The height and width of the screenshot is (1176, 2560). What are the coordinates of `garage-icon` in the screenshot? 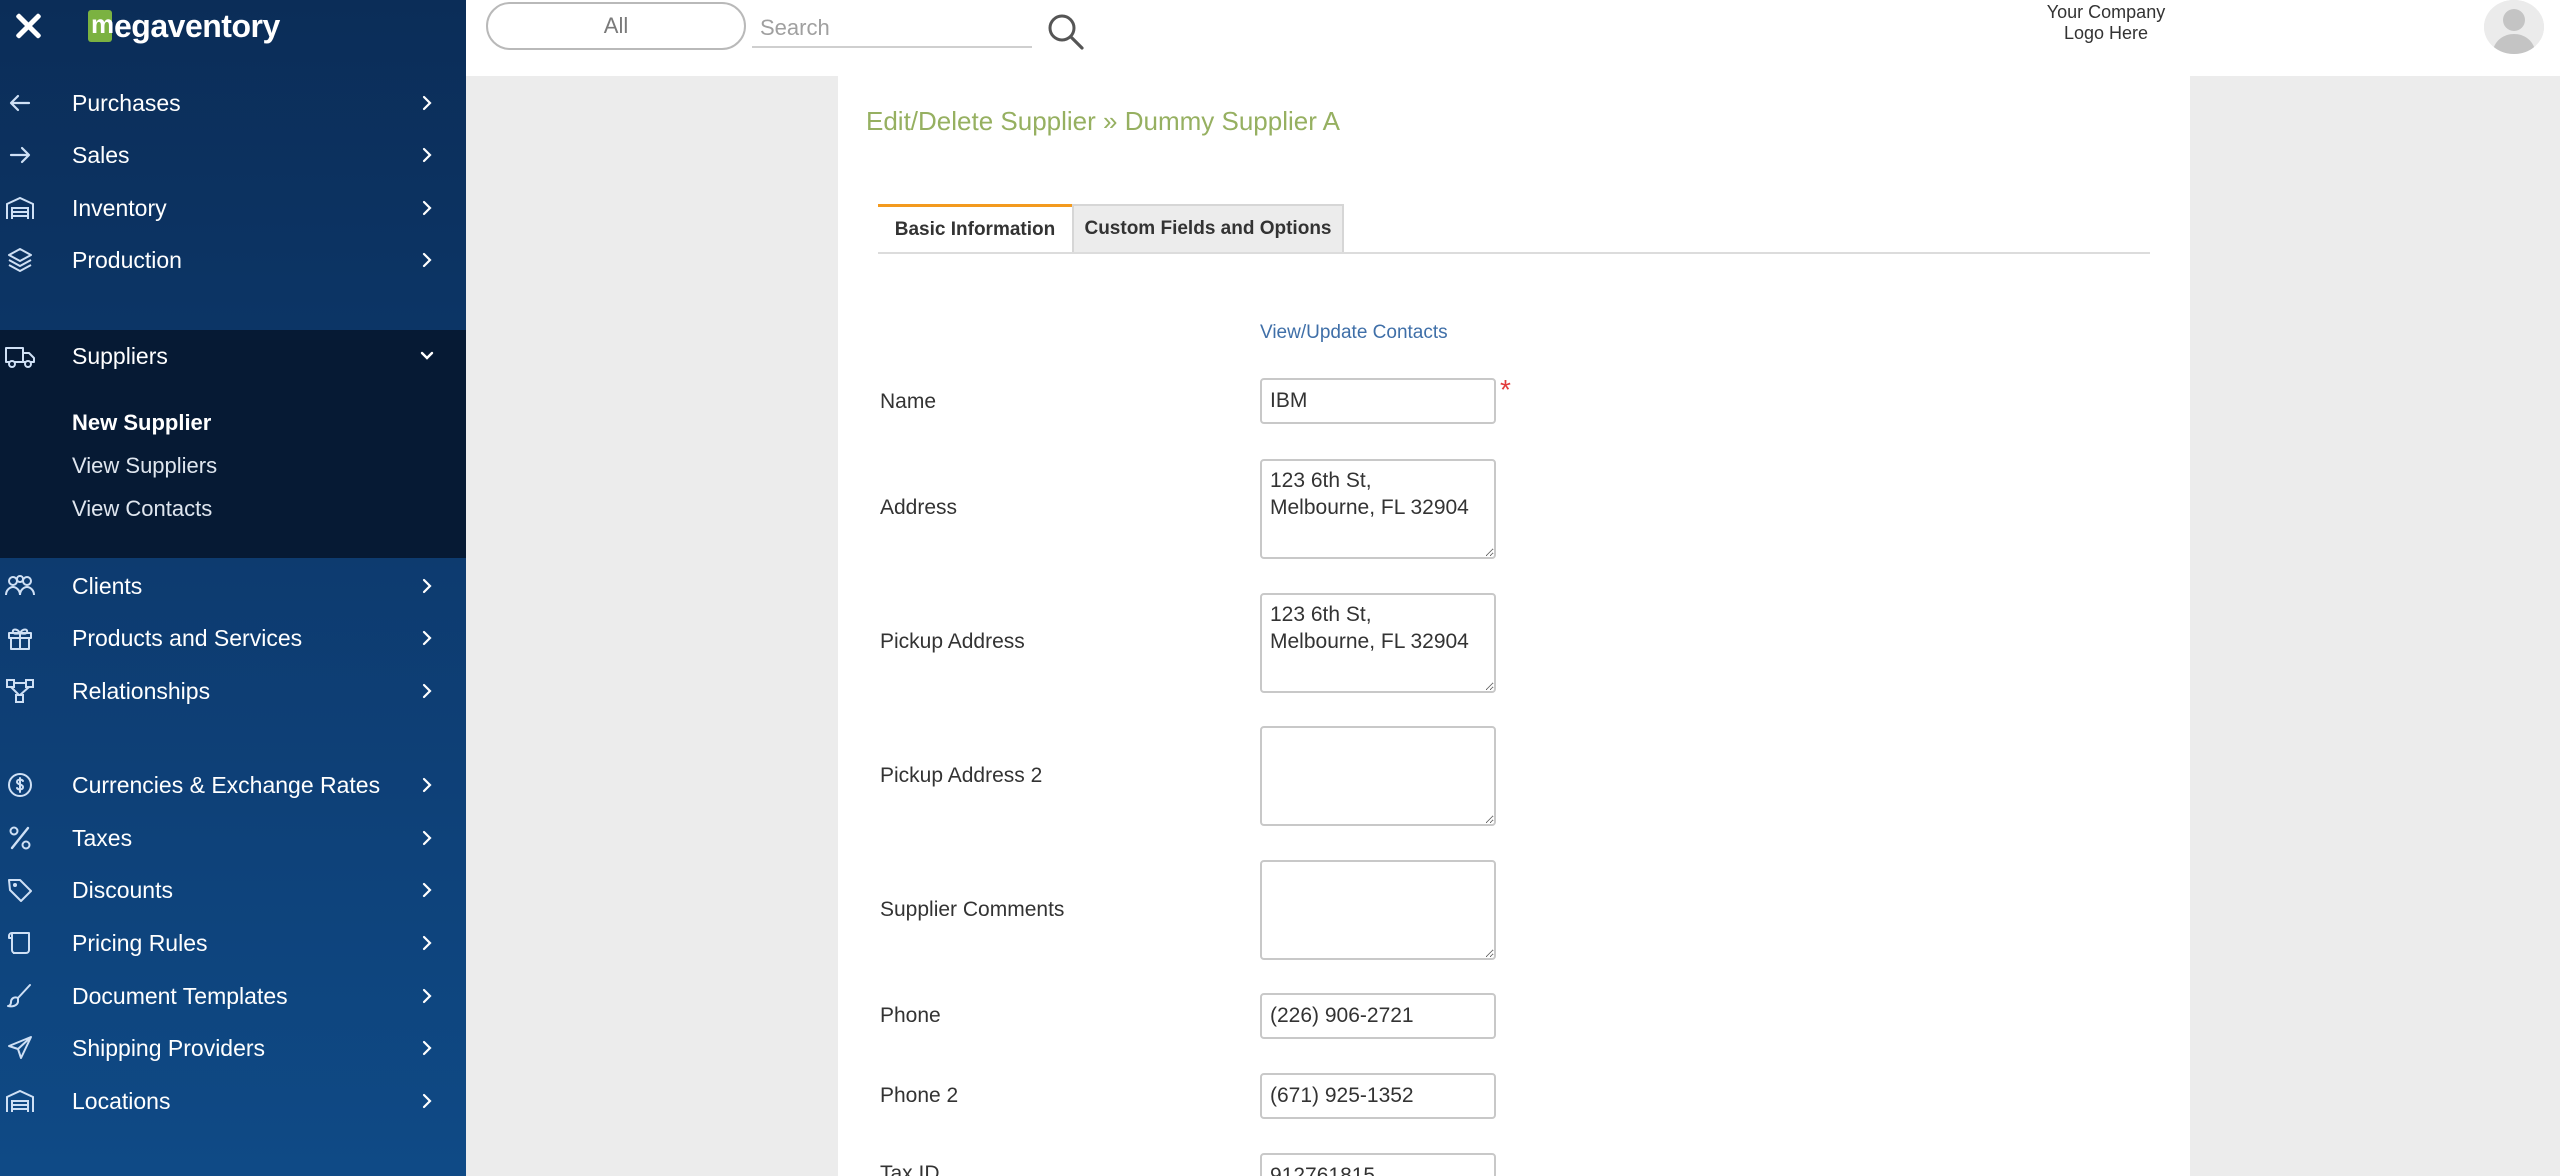 It's located at (20, 1101).